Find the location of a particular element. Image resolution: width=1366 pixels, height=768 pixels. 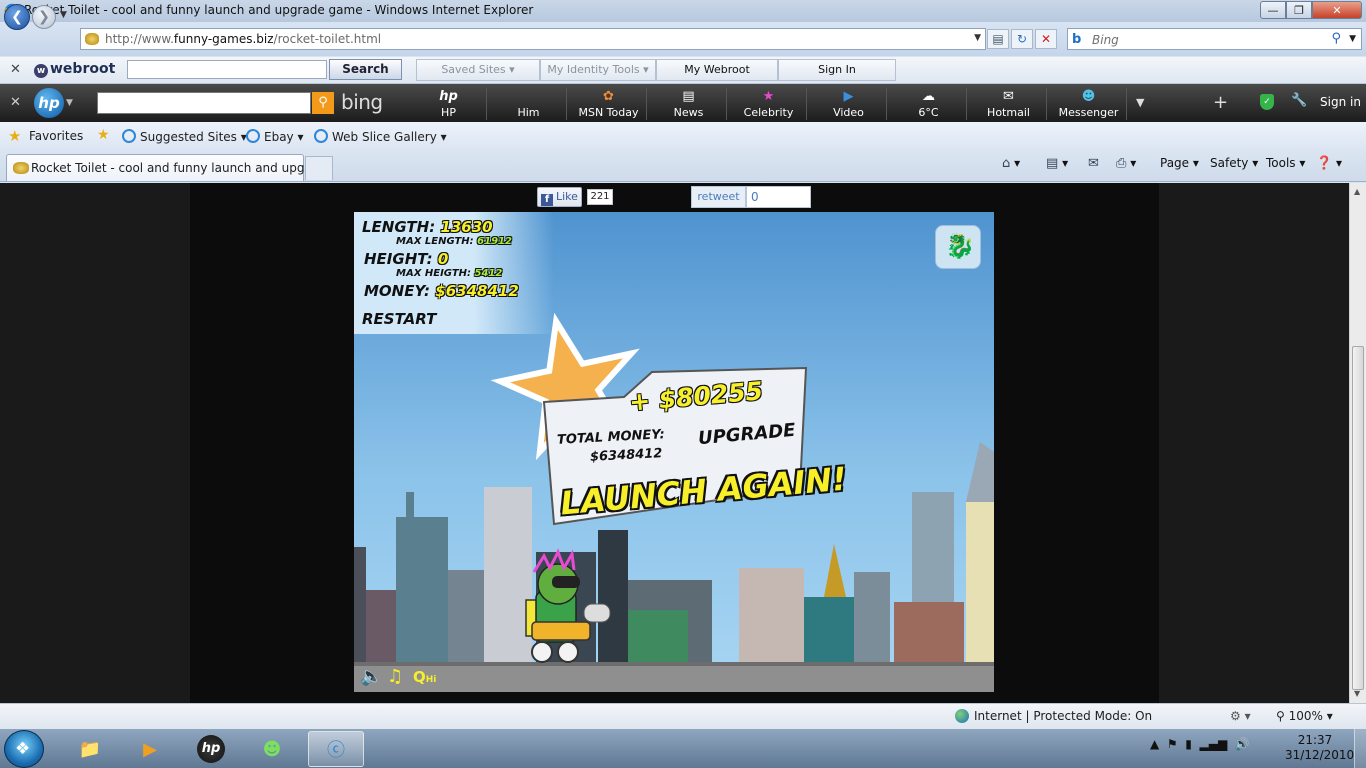

bing-search-input is located at coordinates (204, 103).